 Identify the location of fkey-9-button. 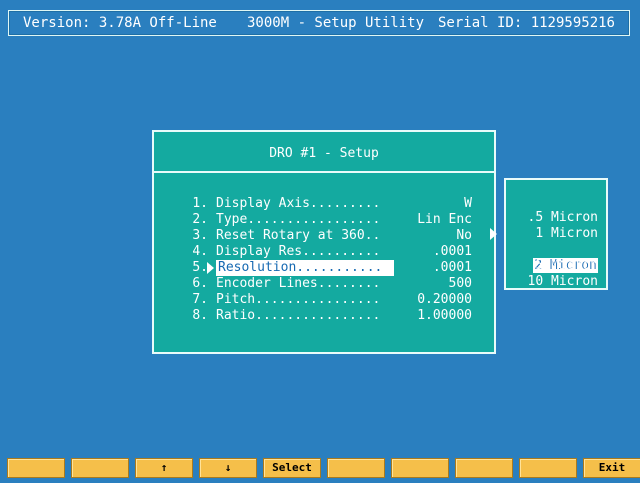
(548, 468).